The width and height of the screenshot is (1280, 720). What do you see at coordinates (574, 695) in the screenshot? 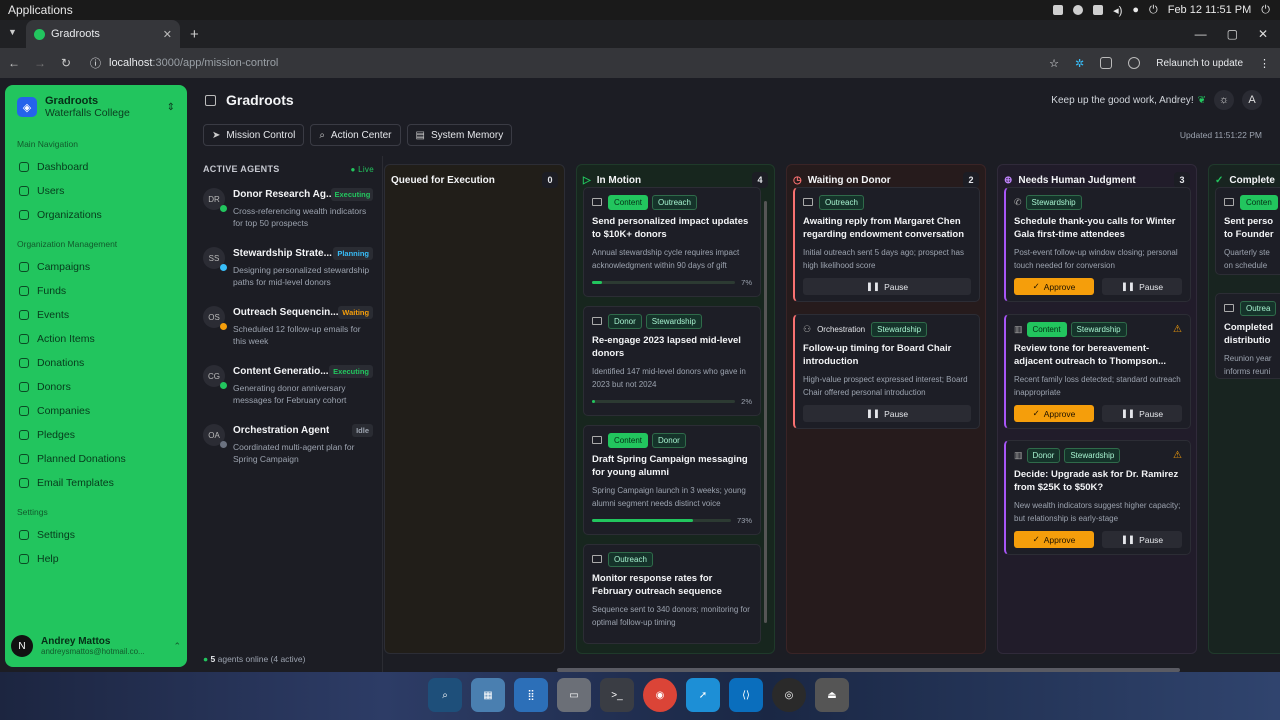
I see `files-app-icon: ▭` at bounding box center [574, 695].